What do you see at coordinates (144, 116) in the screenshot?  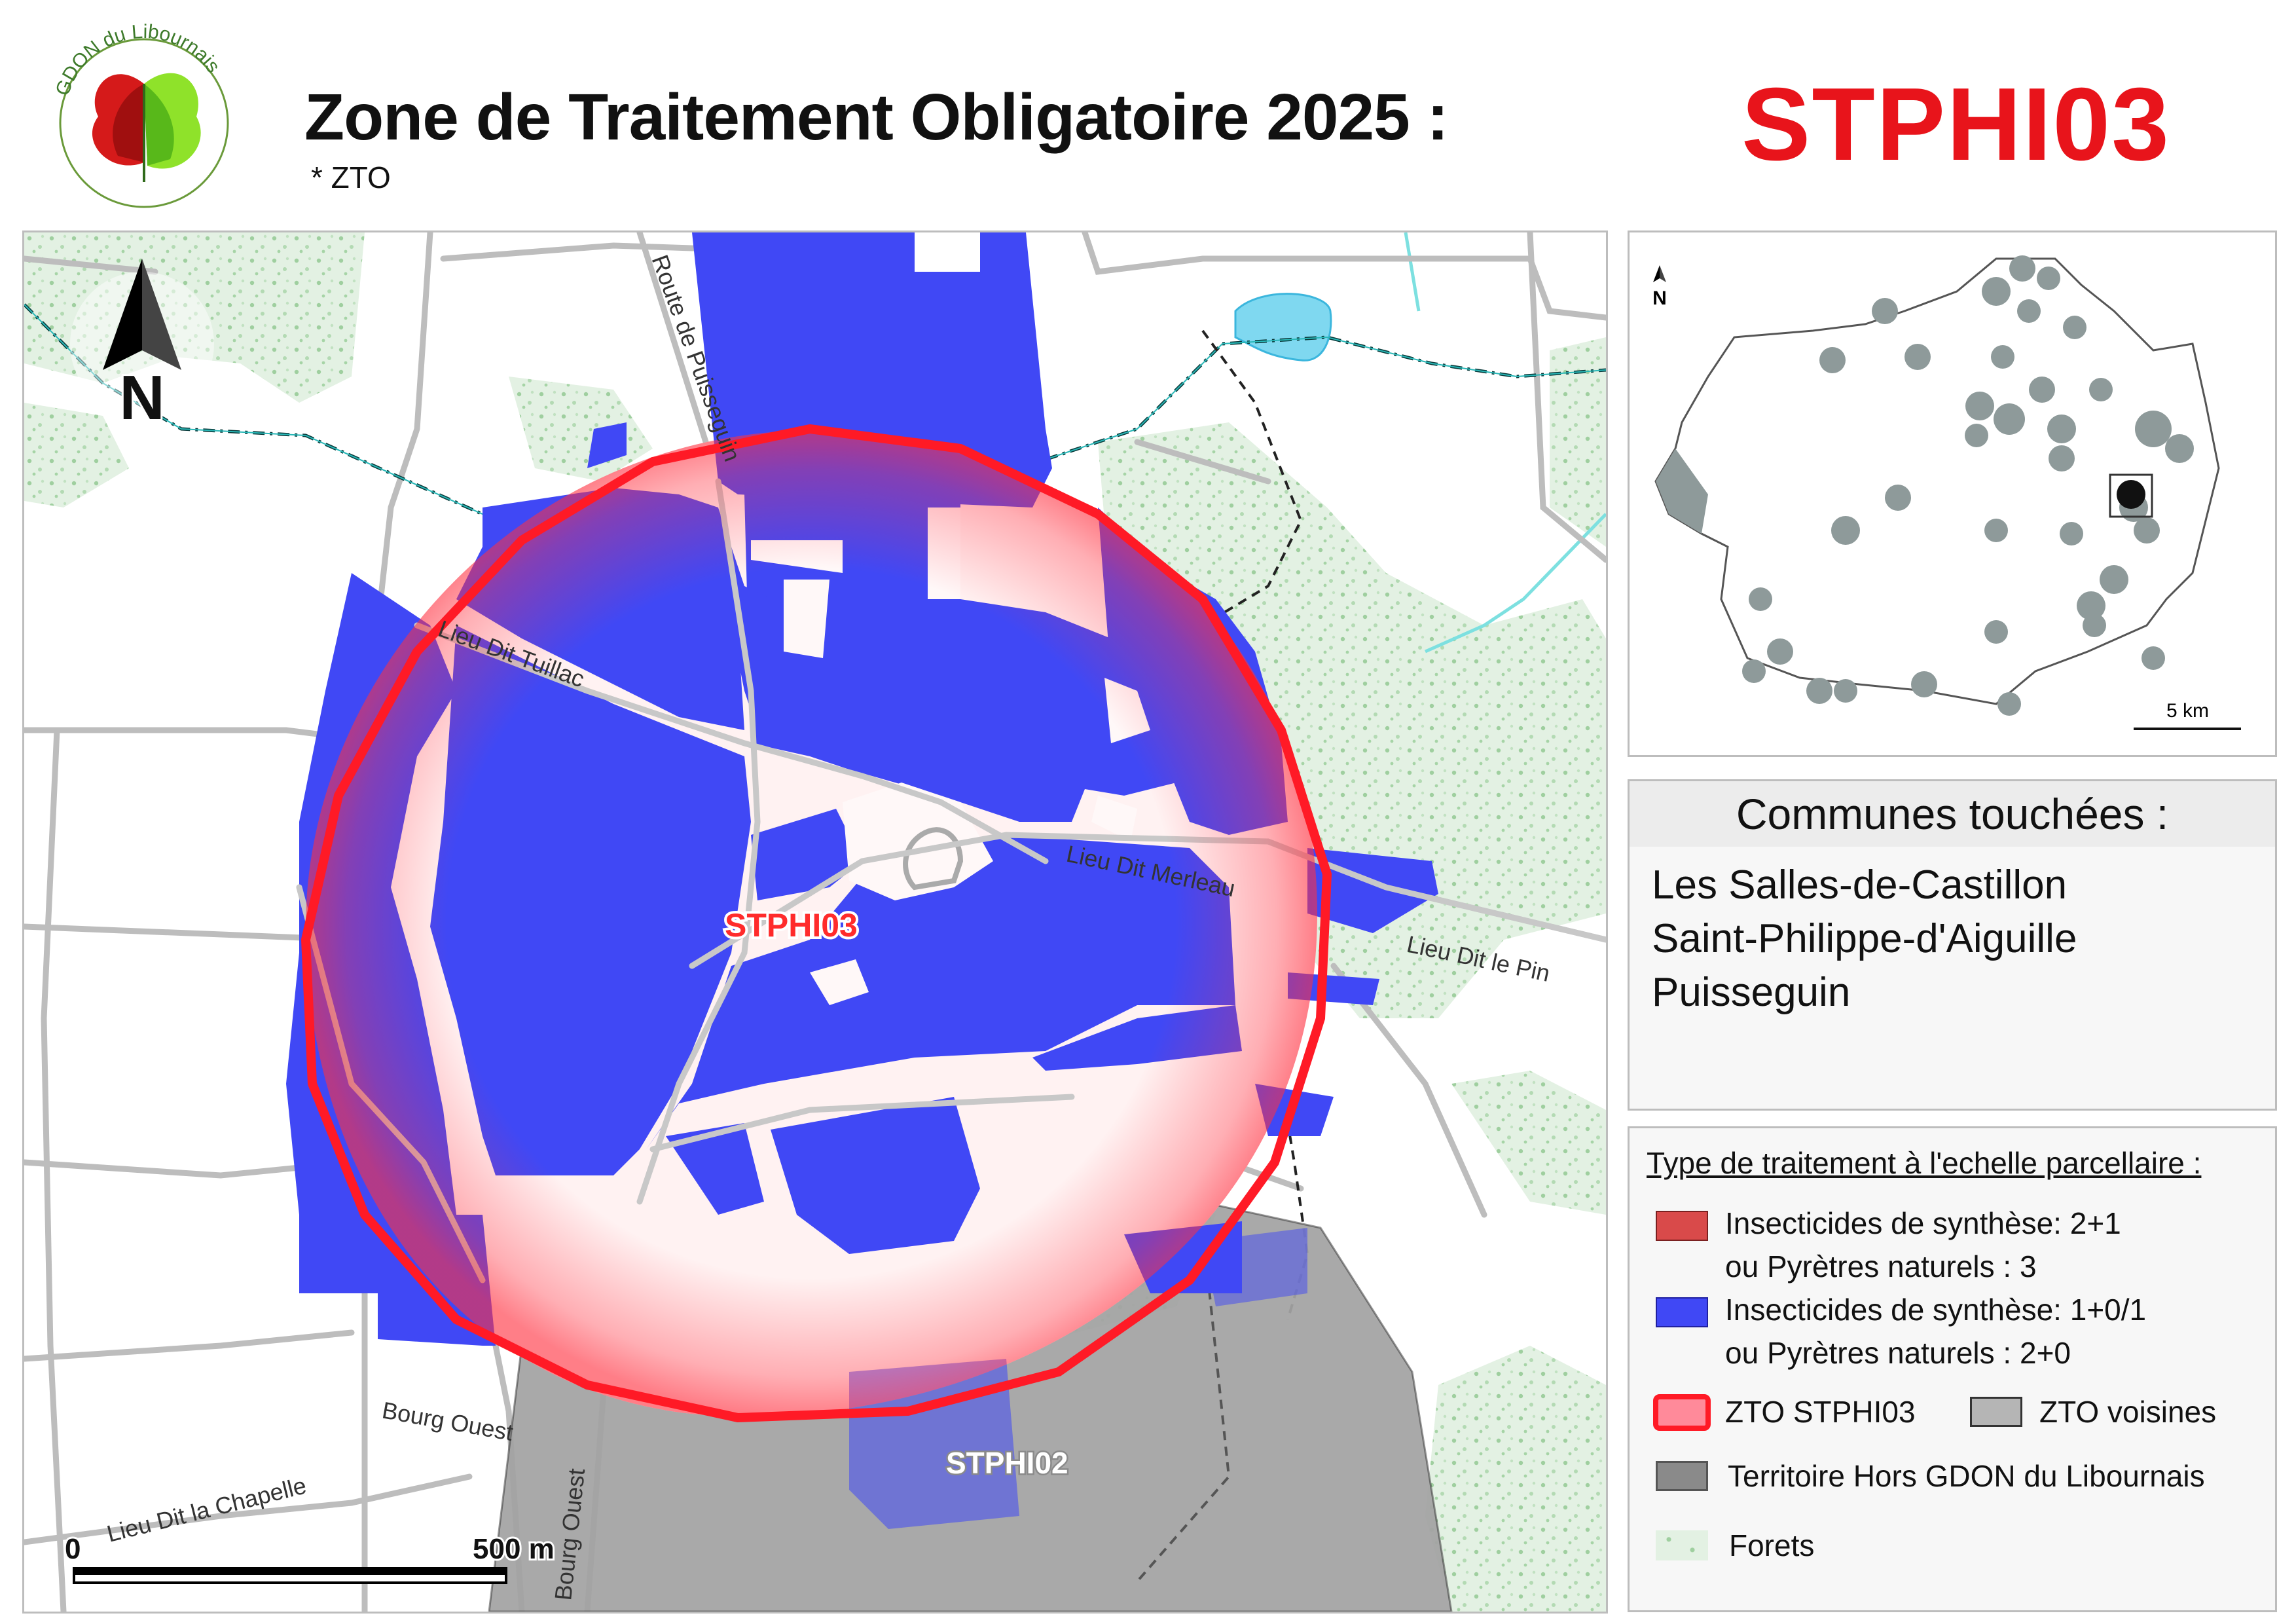 I see `gdon-logo: GDON du Libournais` at bounding box center [144, 116].